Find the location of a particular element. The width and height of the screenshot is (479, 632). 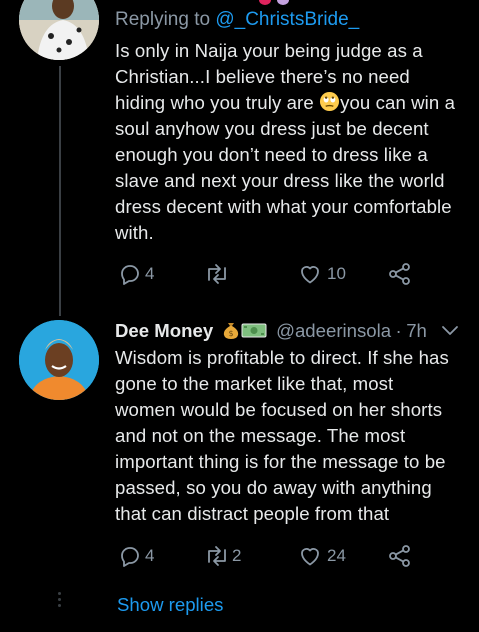

text-line: with. is located at coordinates (134, 232).